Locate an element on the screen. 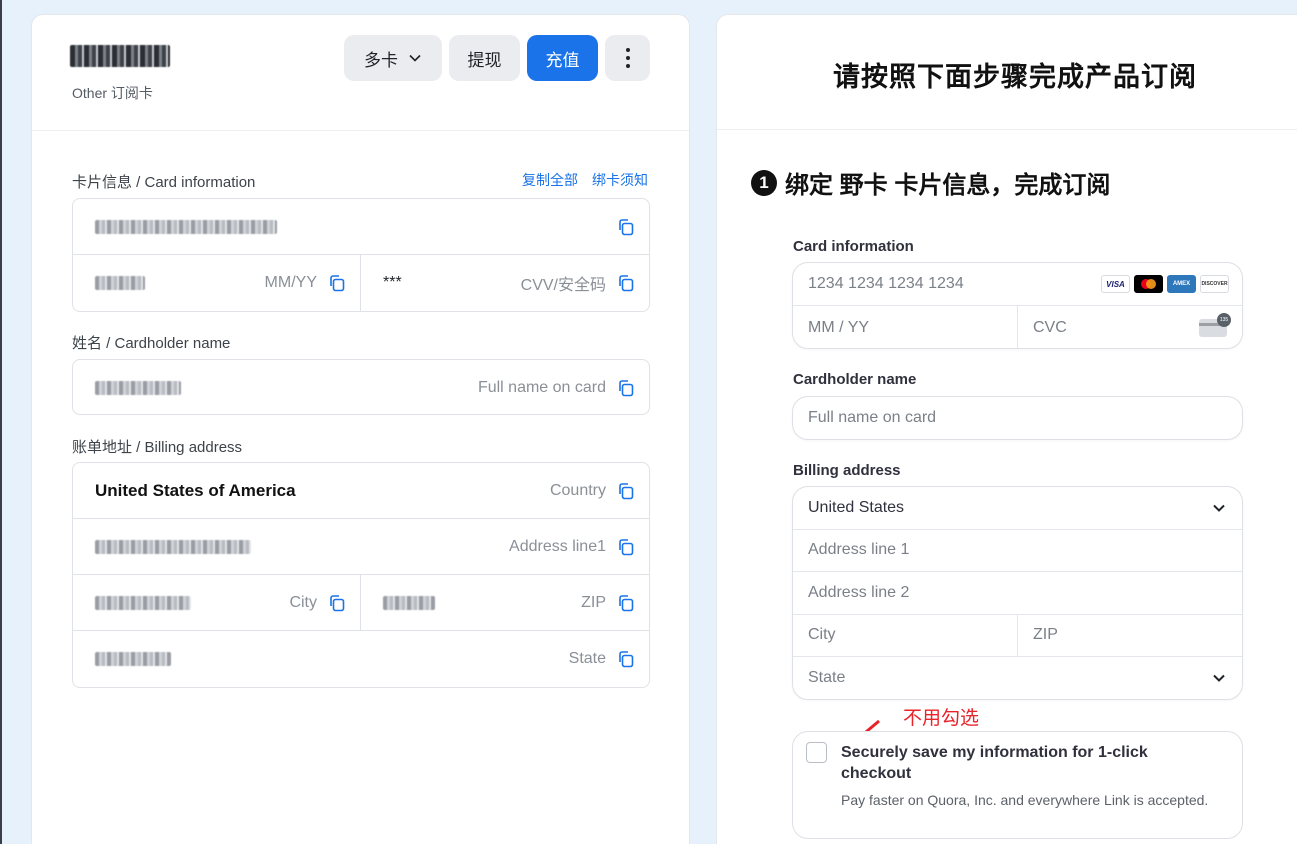 The image size is (1297, 844). card-number-placeholder: 1234 1234 1234 1234 is located at coordinates (886, 283).